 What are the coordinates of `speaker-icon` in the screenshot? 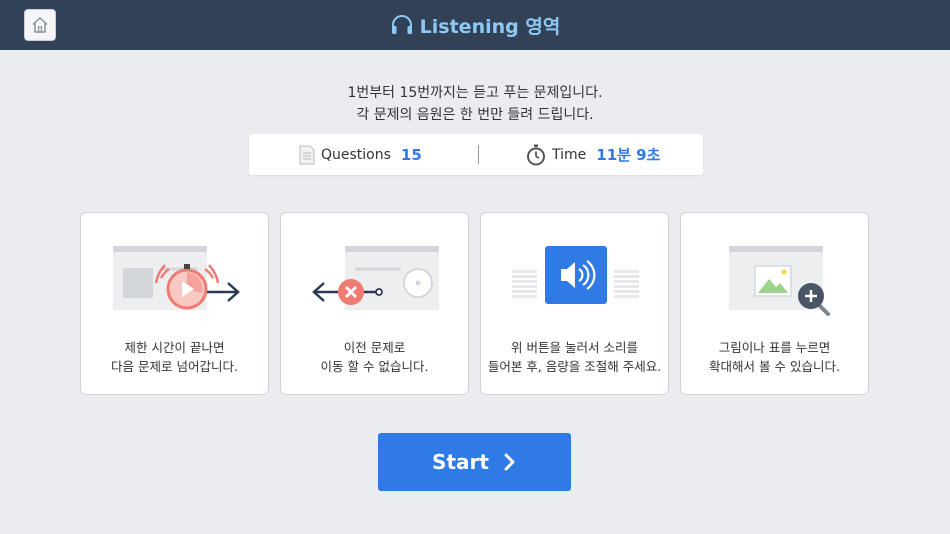 It's located at (575, 275).